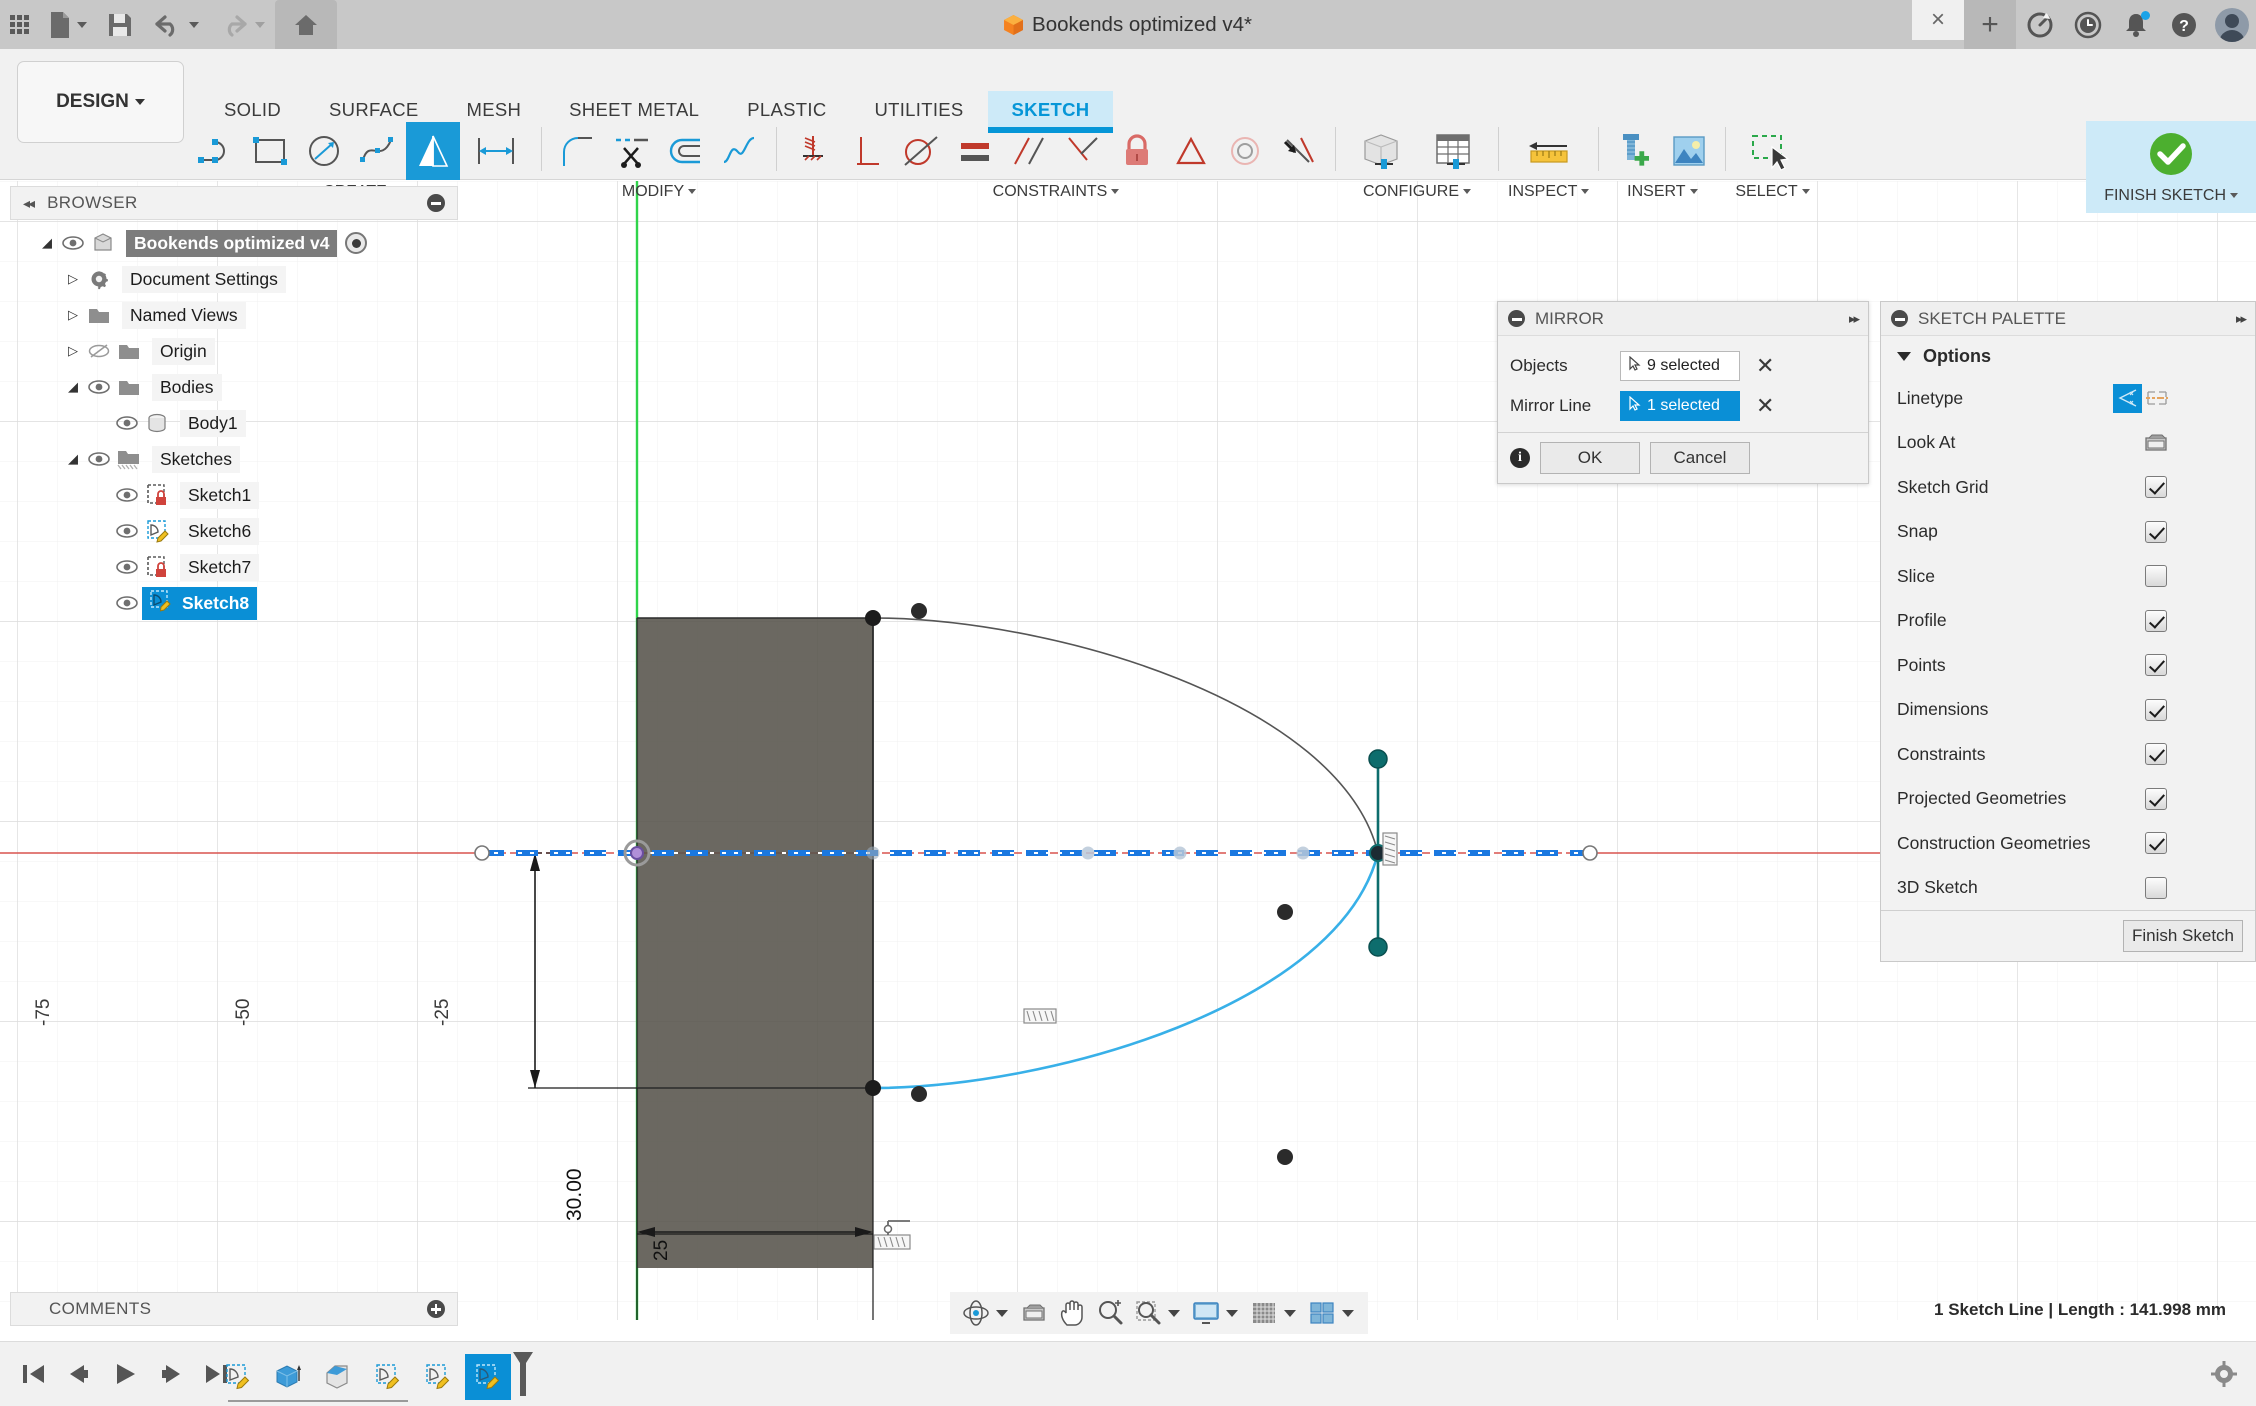 This screenshot has height=1406, width=2256. What do you see at coordinates (2156, 620) in the screenshot?
I see `profile-checkbox` at bounding box center [2156, 620].